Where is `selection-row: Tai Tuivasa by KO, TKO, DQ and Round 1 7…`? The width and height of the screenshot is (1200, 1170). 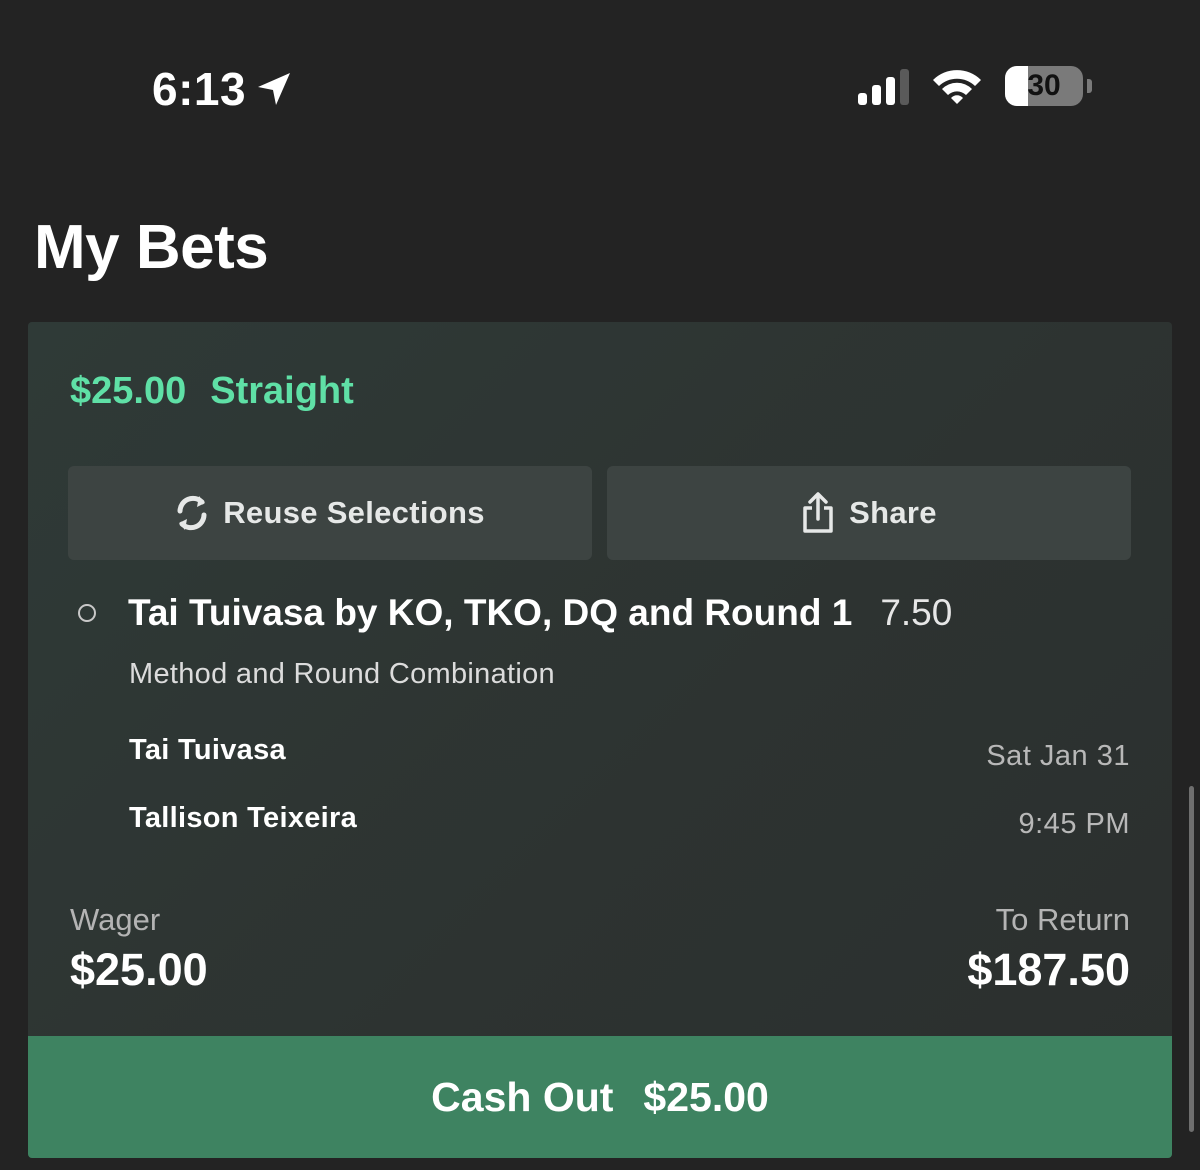 selection-row: Tai Tuivasa by KO, TKO, DQ and Round 1 7… is located at coordinates (515, 613).